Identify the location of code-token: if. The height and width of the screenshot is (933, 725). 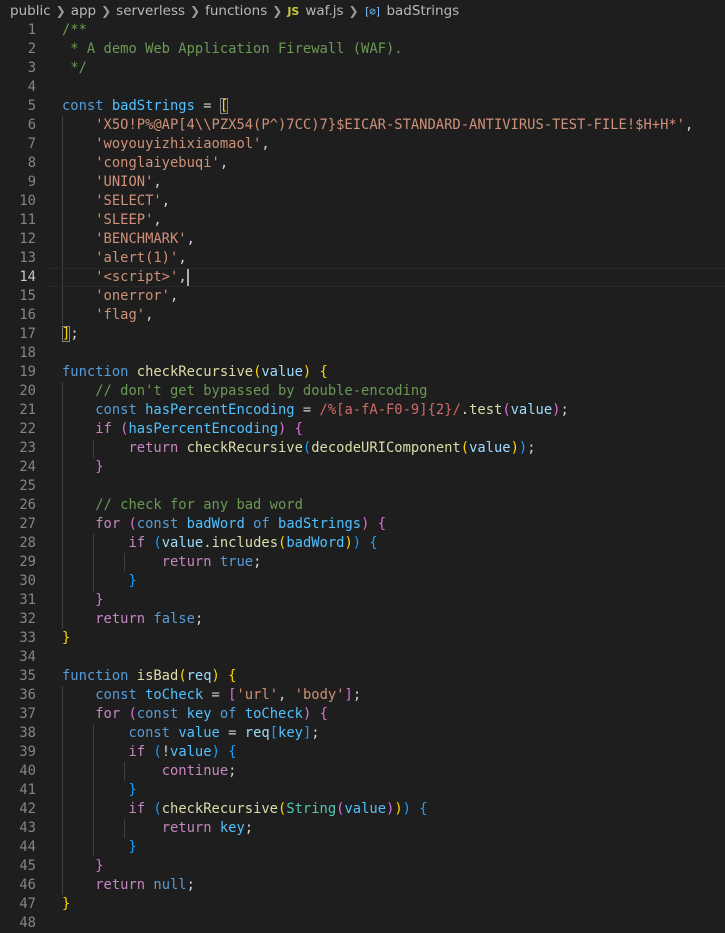
(137, 809).